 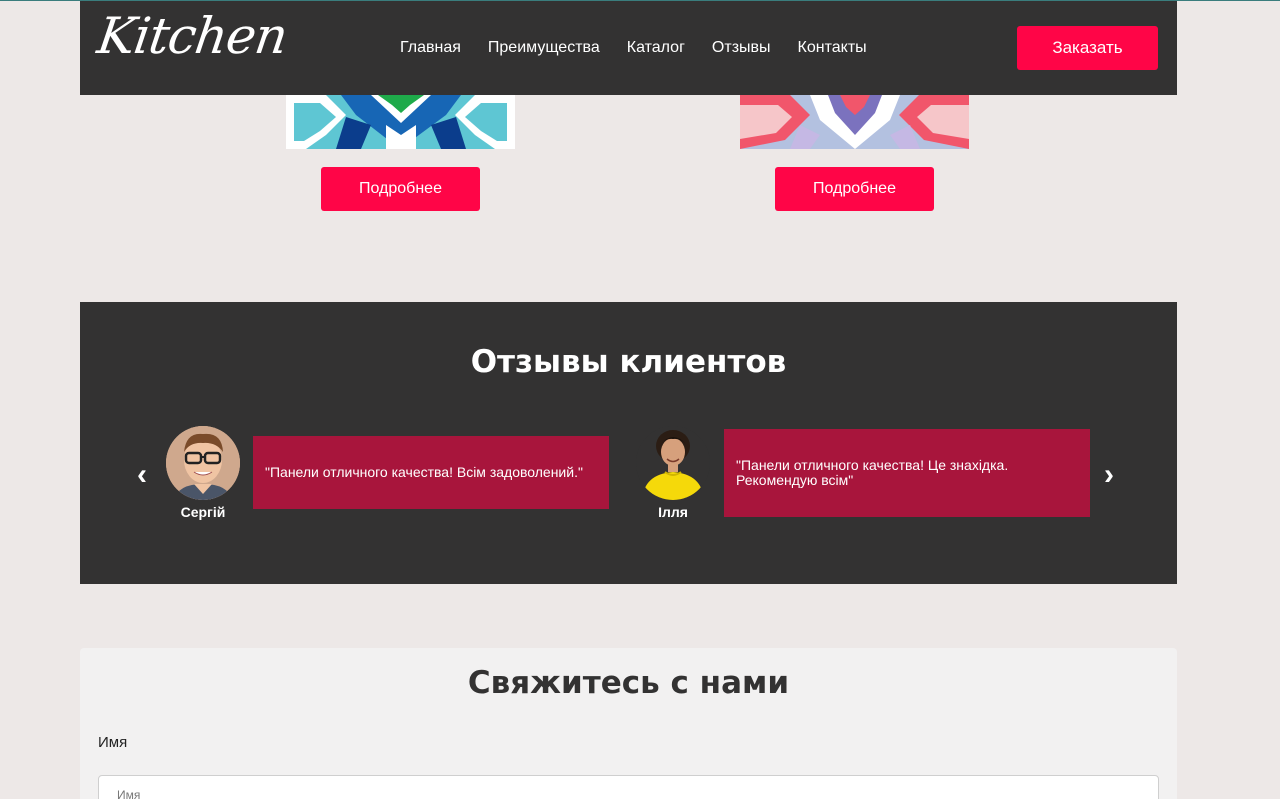 I want to click on chevron-right-icon: ›, so click(x=1109, y=475).